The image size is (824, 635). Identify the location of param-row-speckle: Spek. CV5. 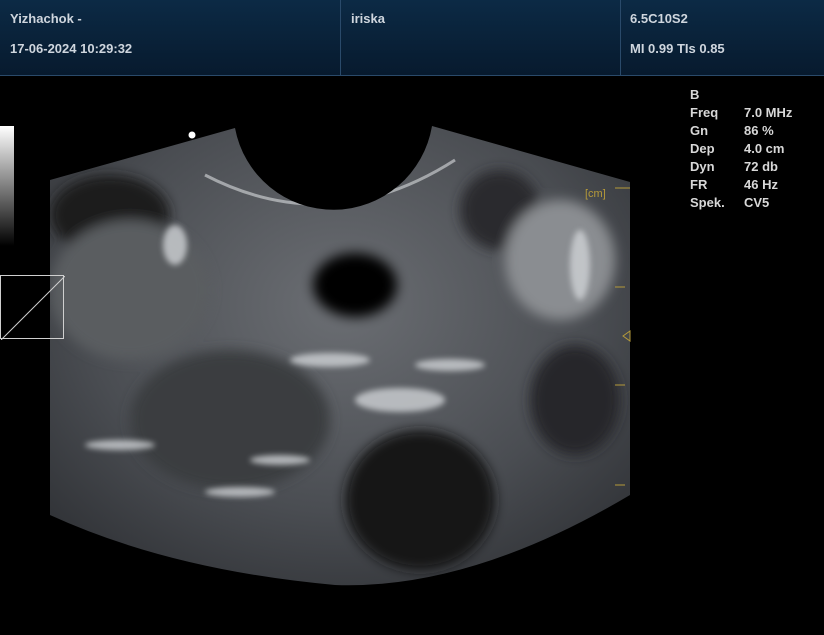
(730, 202).